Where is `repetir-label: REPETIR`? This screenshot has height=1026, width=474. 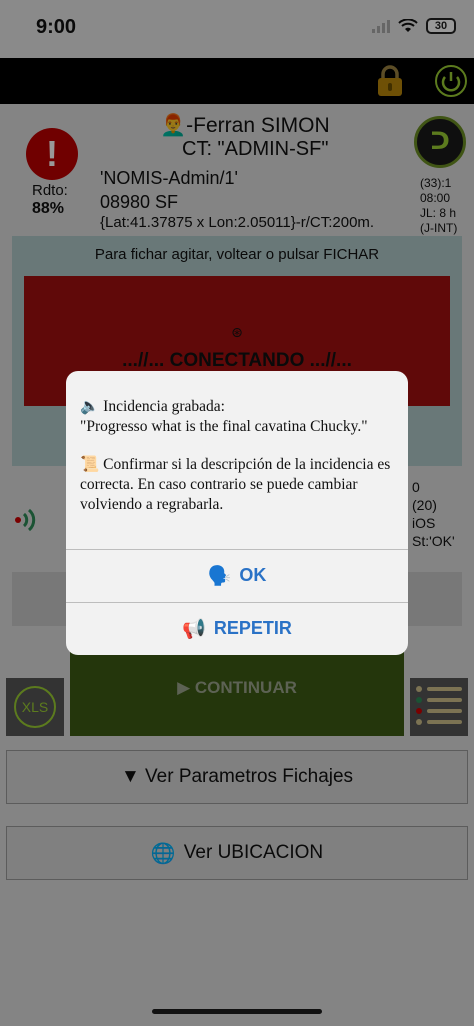
repetir-label: REPETIR is located at coordinates (252, 628).